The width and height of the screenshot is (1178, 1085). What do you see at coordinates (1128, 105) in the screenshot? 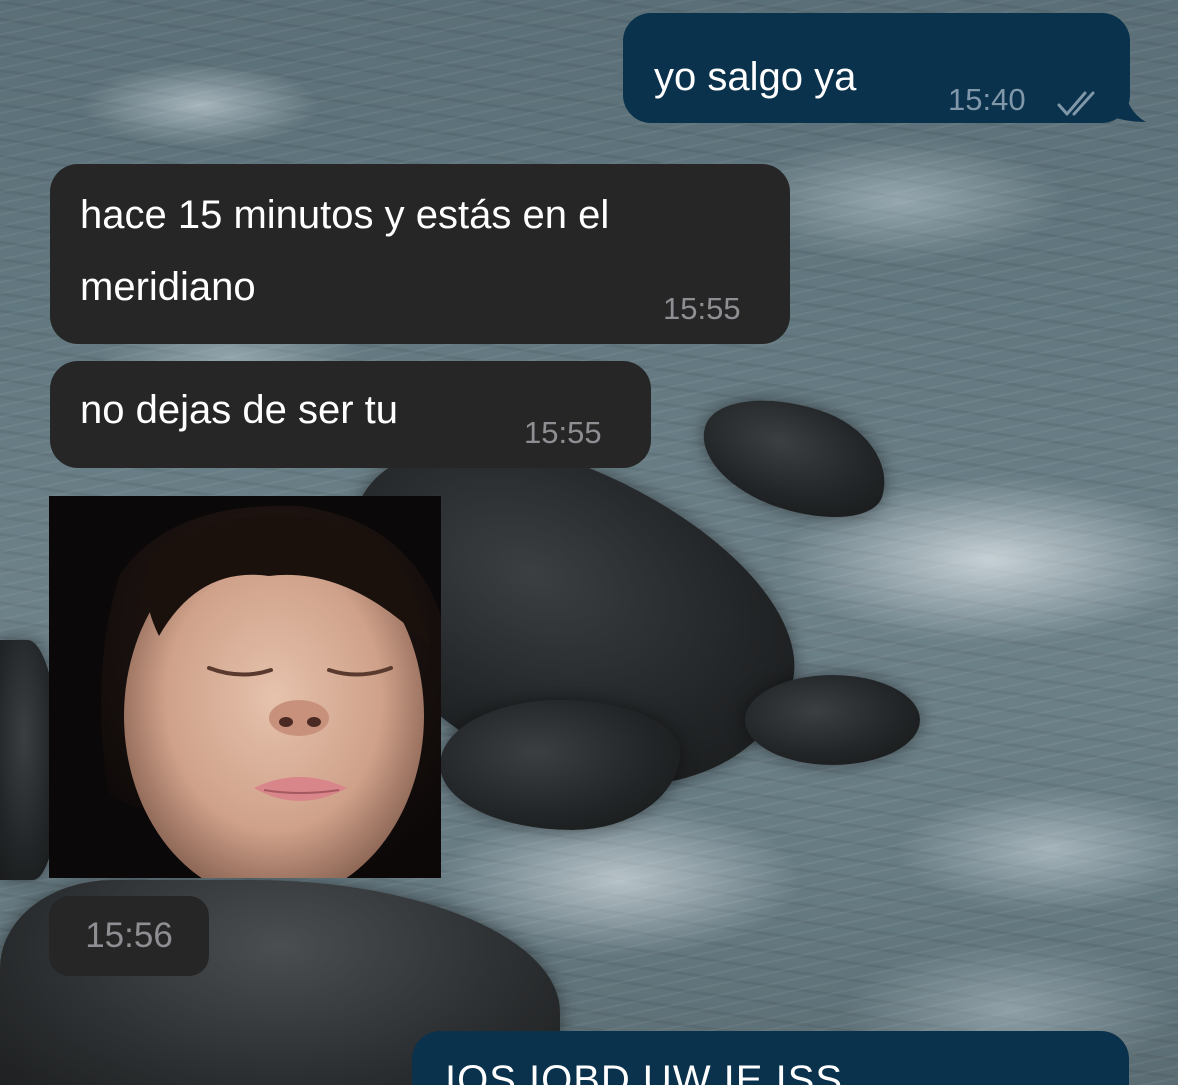
I see `bubble-tail` at bounding box center [1128, 105].